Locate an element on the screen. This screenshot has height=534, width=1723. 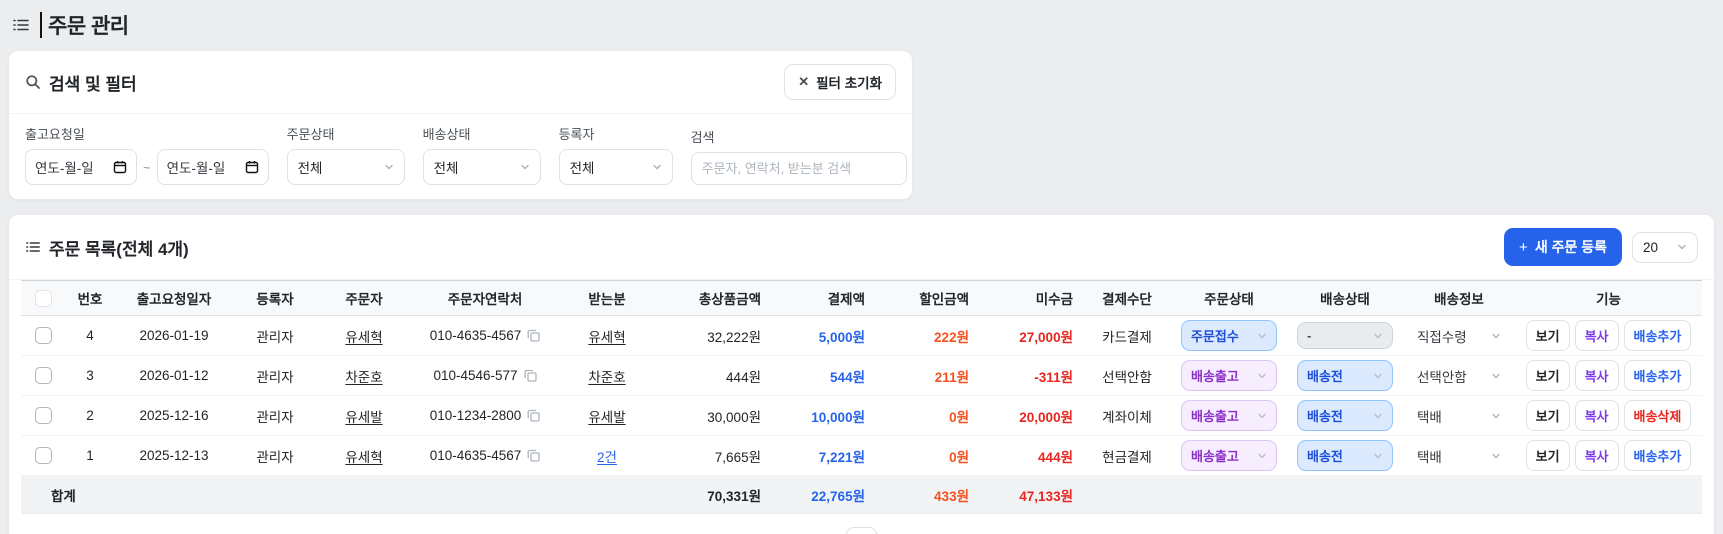
cell-paid: 10,000원 is located at coordinates (823, 415).